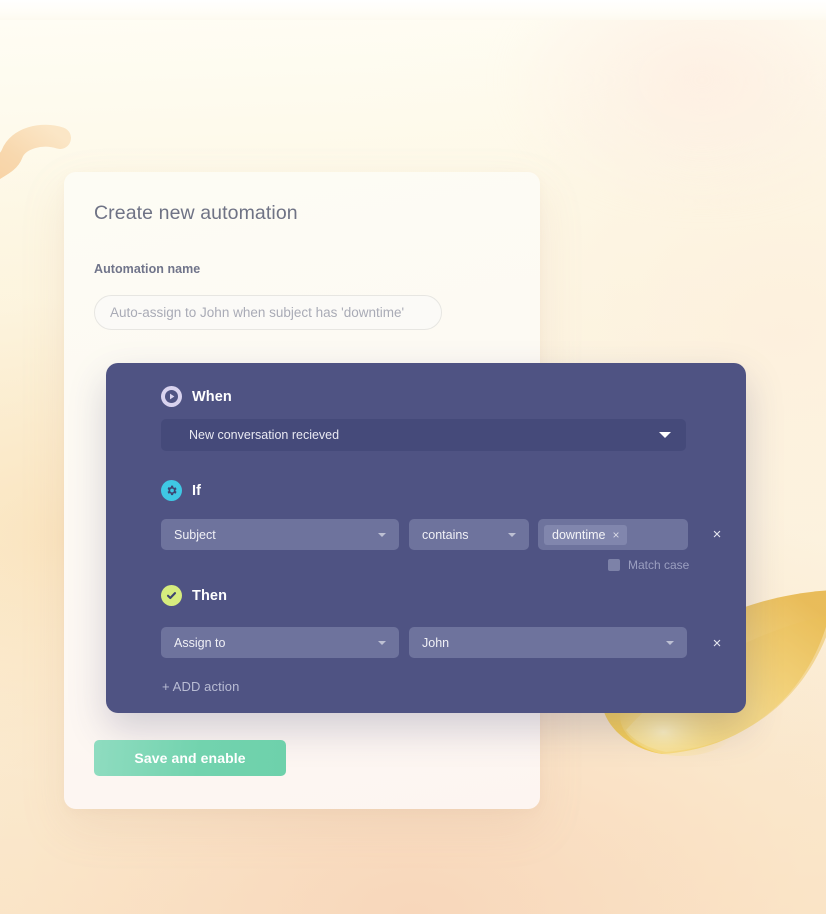 This screenshot has width=826, height=914. Describe the element at coordinates (548, 642) in the screenshot. I see `then-target-select: John` at that location.